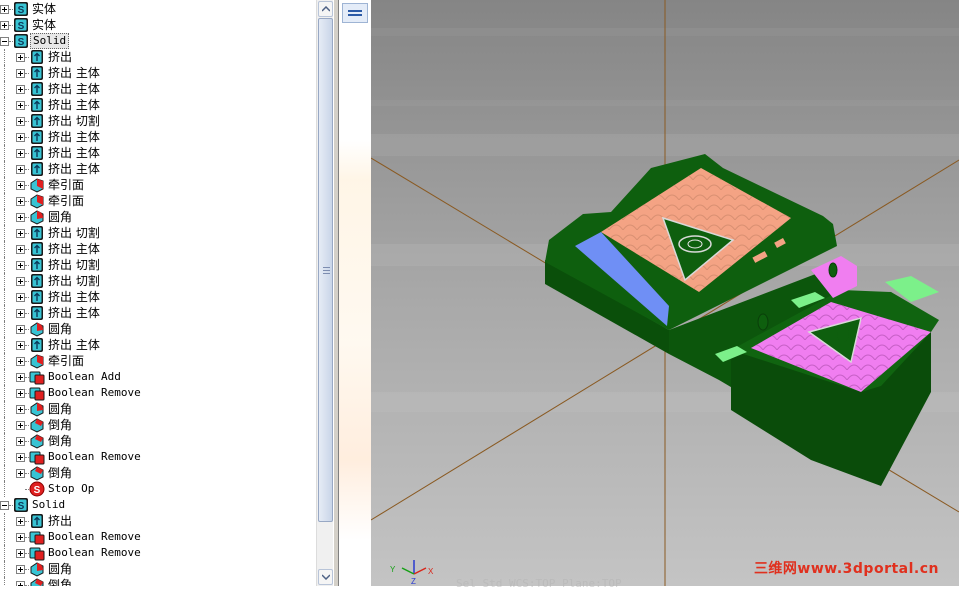 The width and height of the screenshot is (959, 590). Describe the element at coordinates (21, 42) in the screenshot. I see `svg-text: S` at that location.